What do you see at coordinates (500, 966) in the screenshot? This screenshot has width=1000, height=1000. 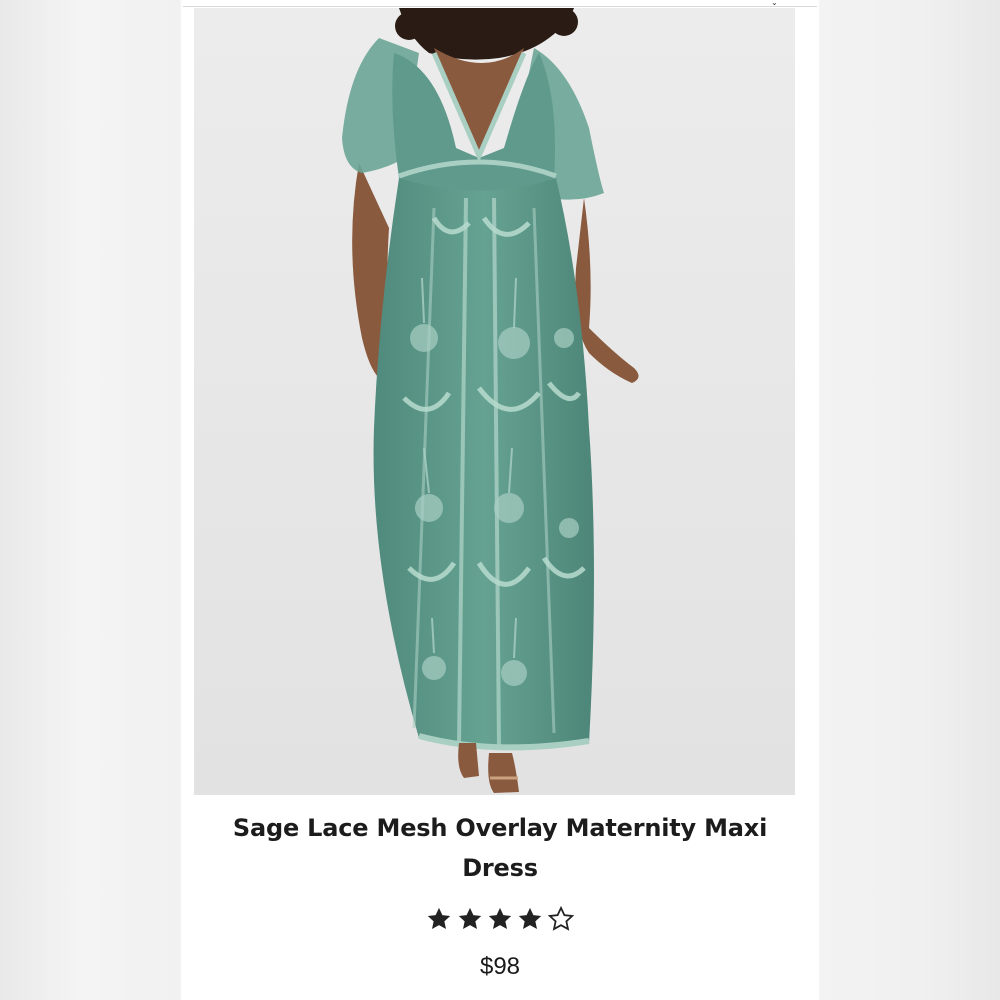 I see `product-price: $98` at bounding box center [500, 966].